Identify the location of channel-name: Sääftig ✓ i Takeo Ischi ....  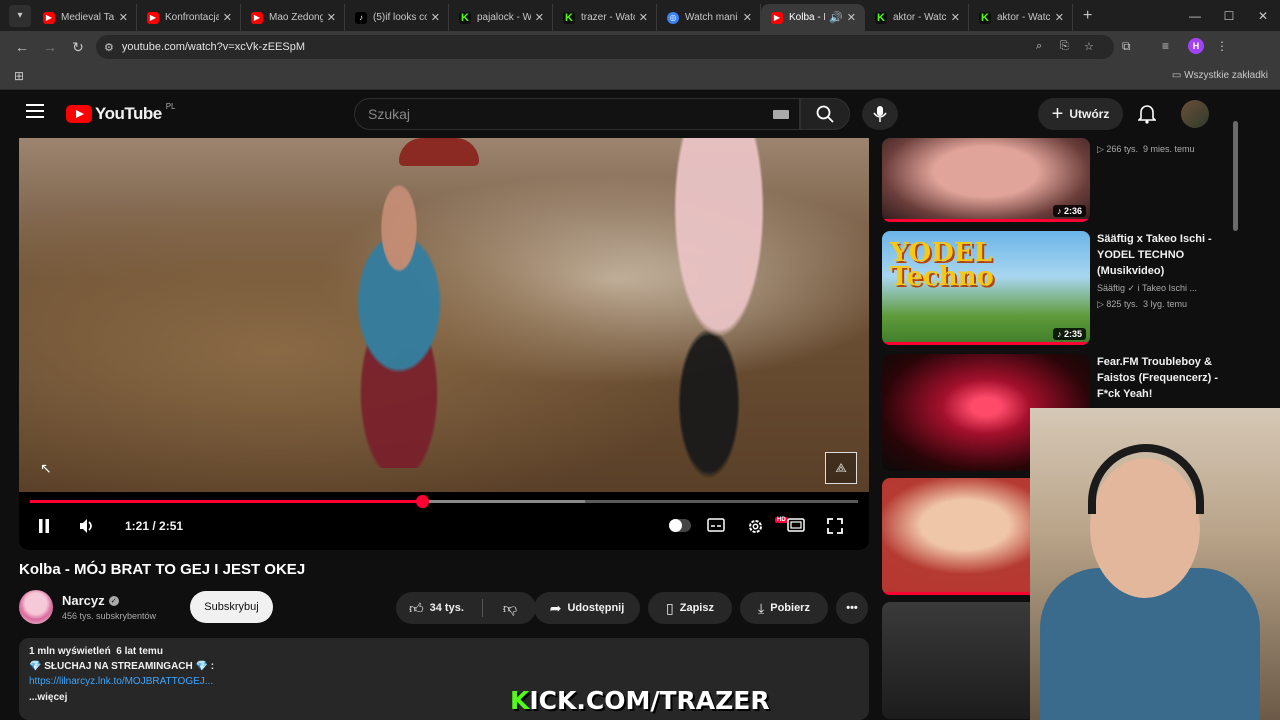
(1159, 288).